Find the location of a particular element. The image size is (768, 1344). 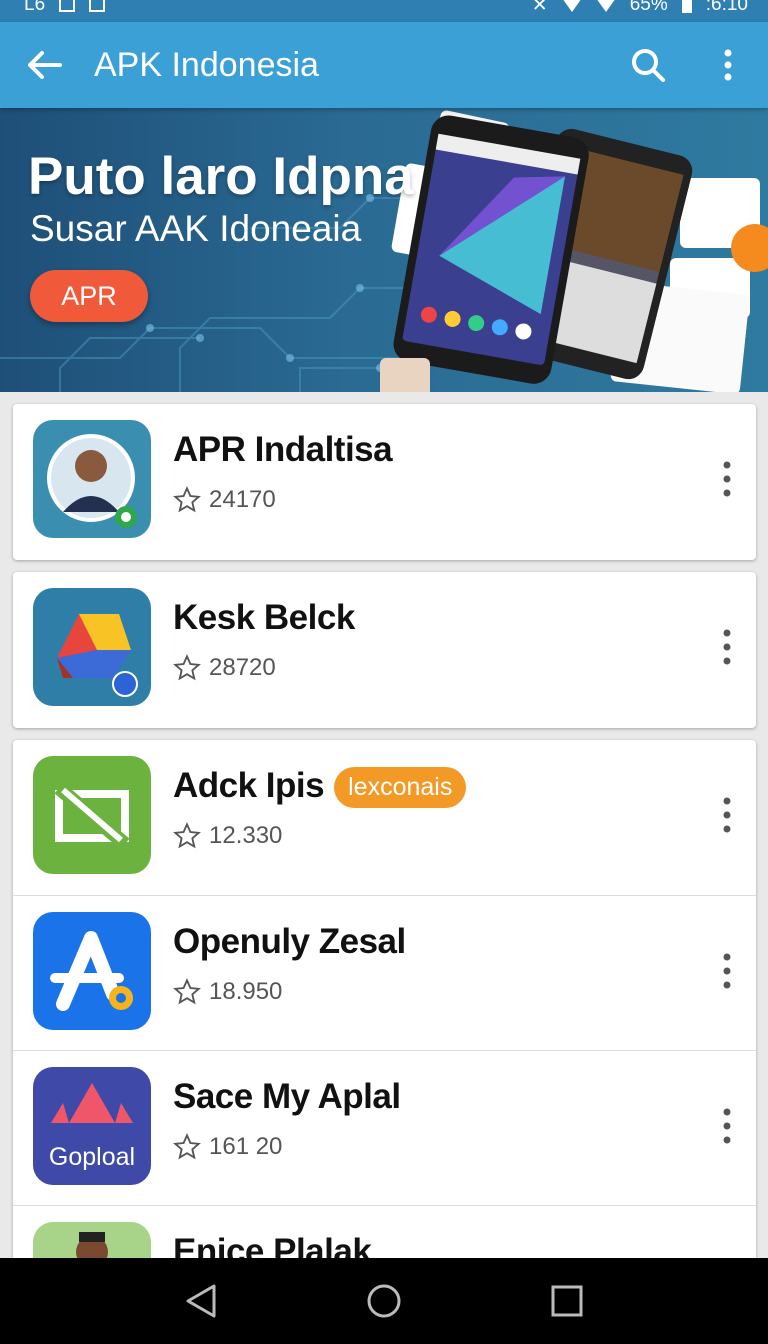

arrow-back-icon is located at coordinates (45, 65).